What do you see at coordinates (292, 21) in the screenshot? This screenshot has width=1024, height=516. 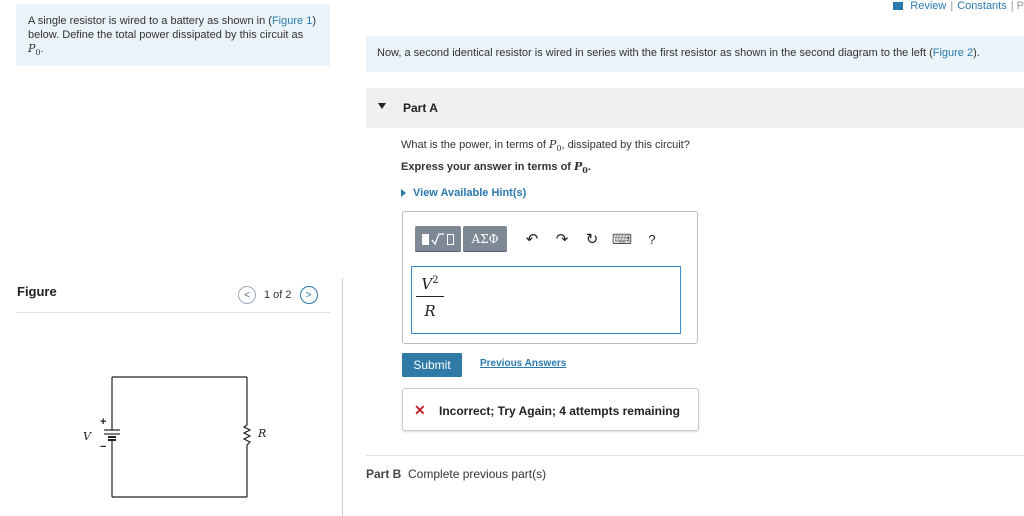 I see `figure-1-link: Figure 1` at bounding box center [292, 21].